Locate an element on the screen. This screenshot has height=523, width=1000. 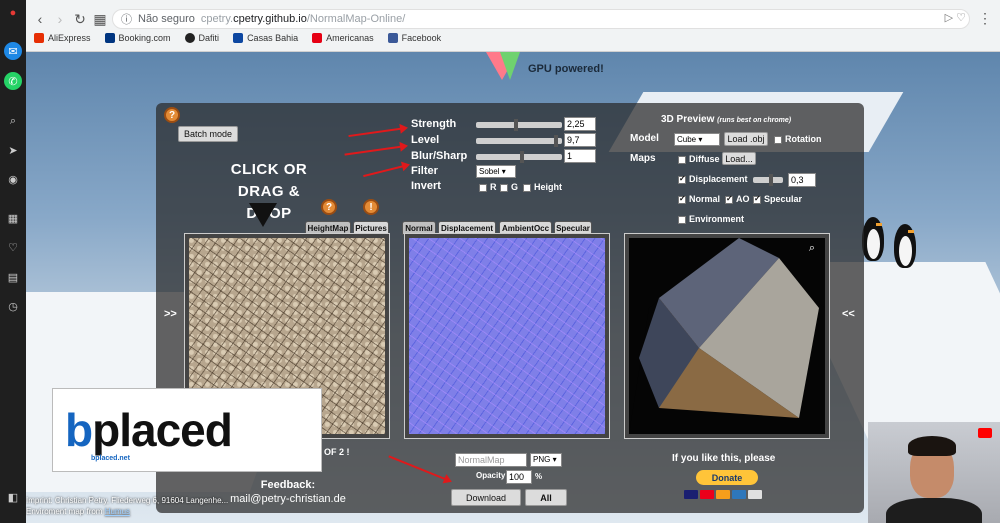
ao-checkbox: AO is located at coordinates (737, 199).